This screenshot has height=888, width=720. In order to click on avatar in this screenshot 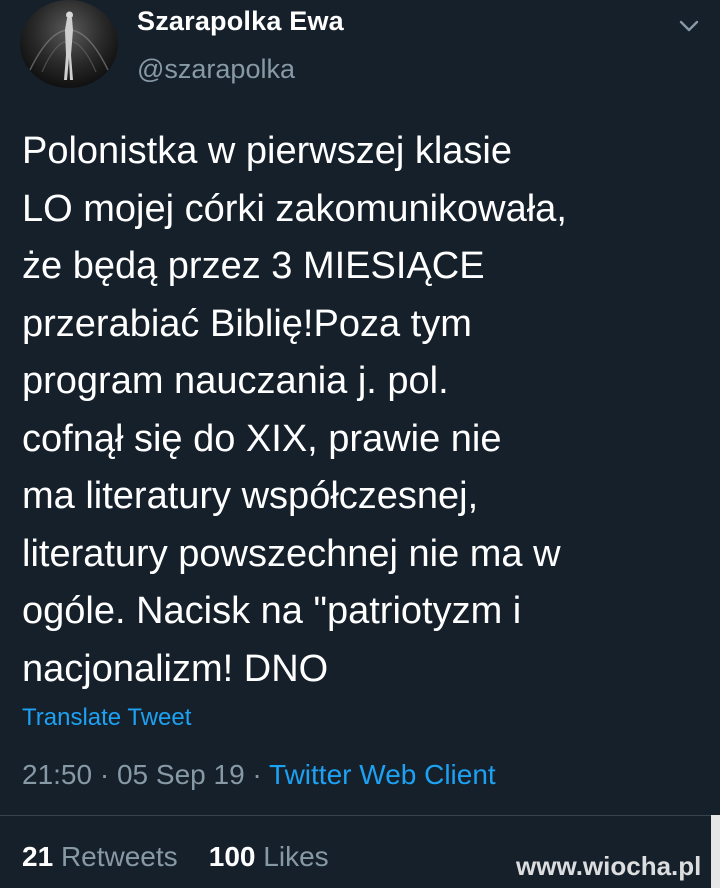, I will do `click(69, 44)`.